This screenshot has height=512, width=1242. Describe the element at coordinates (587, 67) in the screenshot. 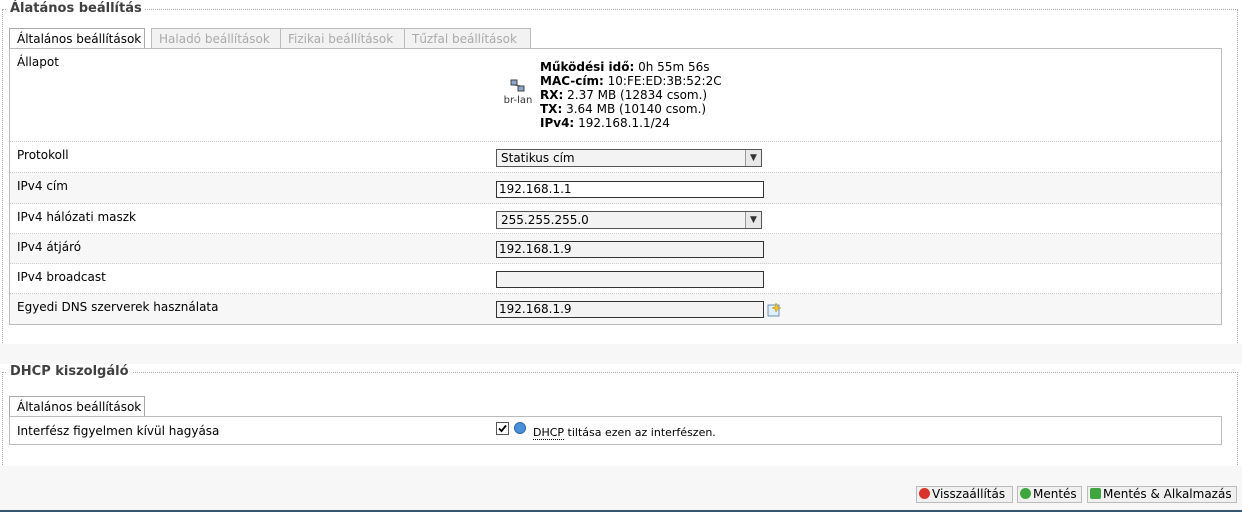

I see `uptime-label: Működési idő:` at that location.